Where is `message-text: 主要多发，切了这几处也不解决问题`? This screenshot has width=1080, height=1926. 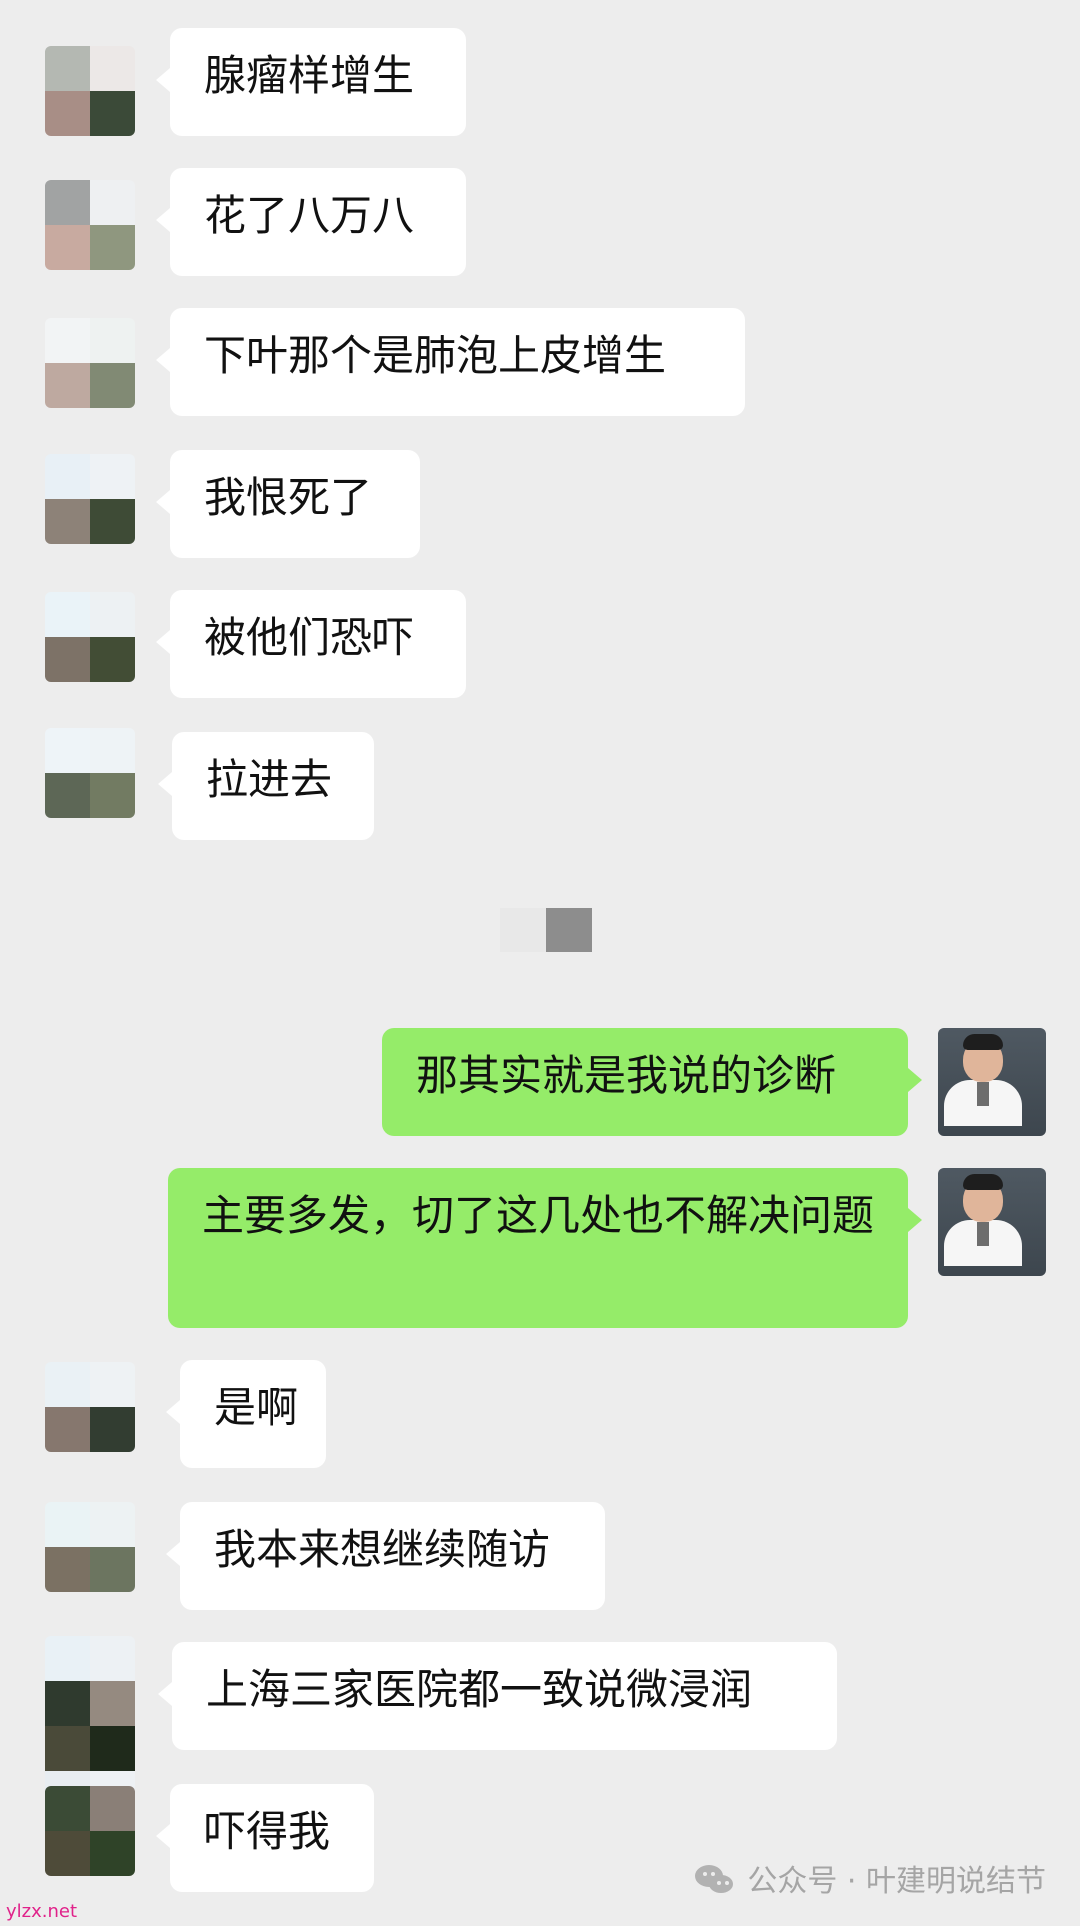
message-text: 主要多发，切了这几处也不解决问题 is located at coordinates (538, 1215).